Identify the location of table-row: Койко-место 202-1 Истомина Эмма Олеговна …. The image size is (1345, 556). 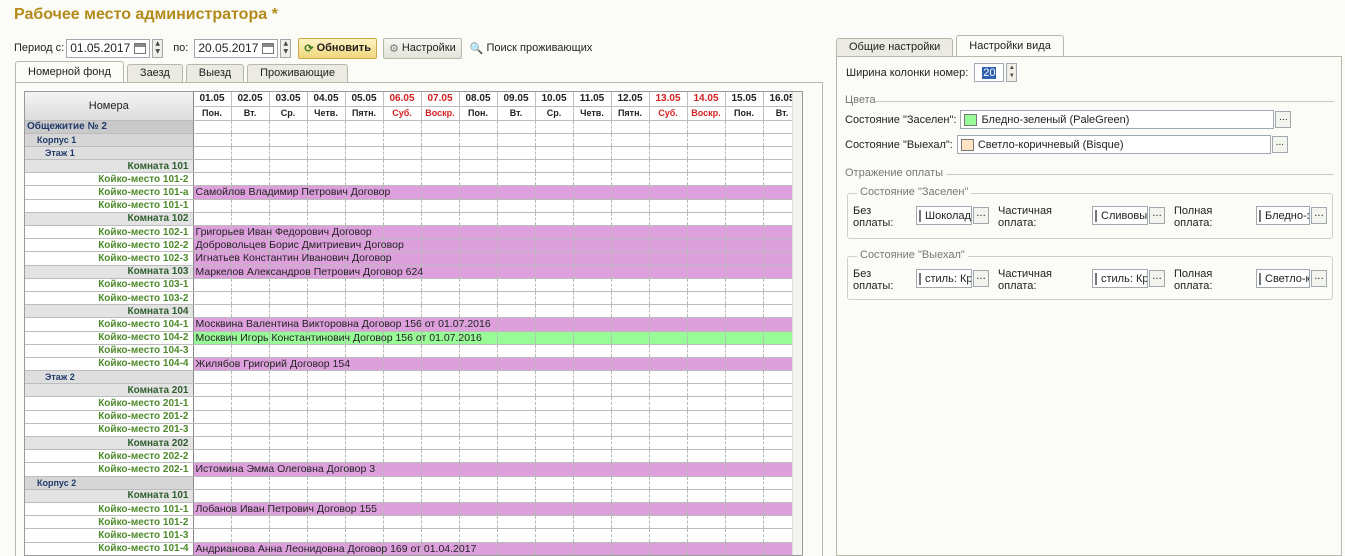
(413, 469).